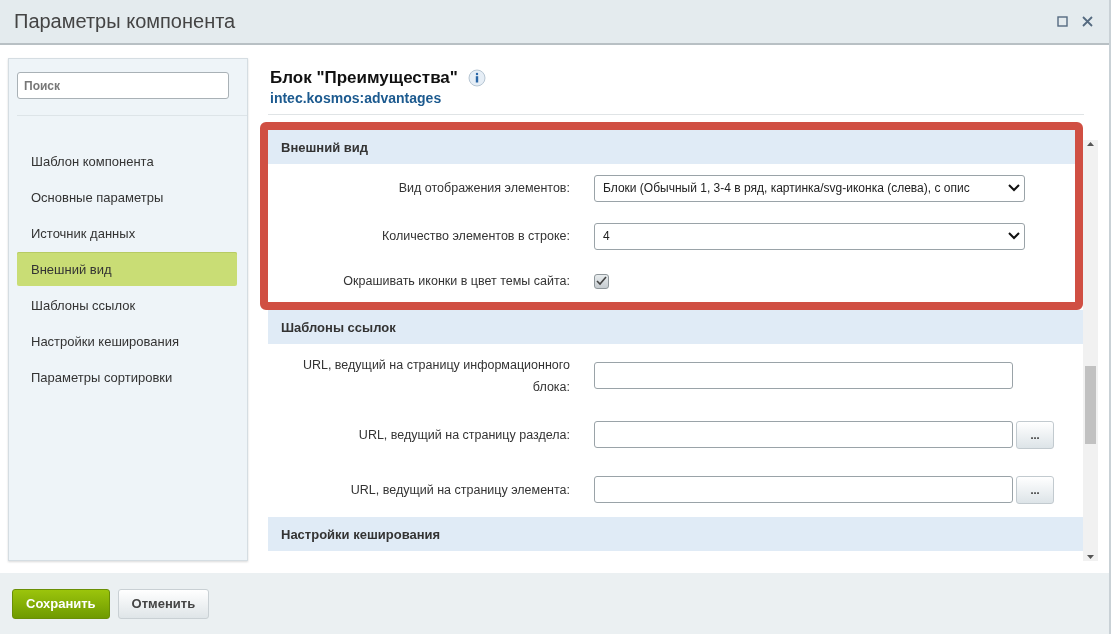  I want to click on sidebar-item: Шаблоны ссылок, so click(127, 305).